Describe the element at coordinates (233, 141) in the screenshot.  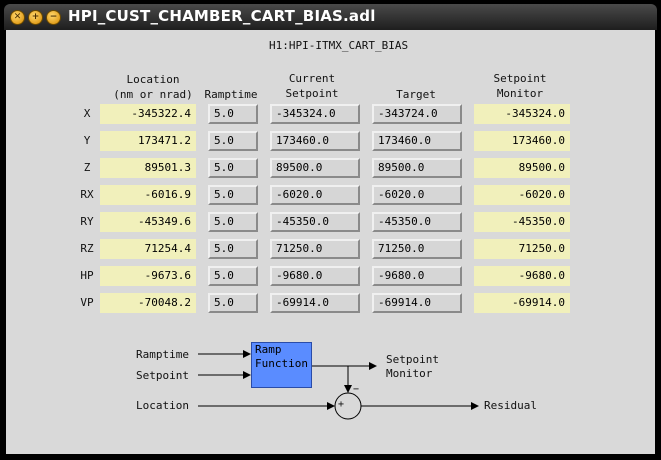
I see `ramptime-entry-y: 5.0` at that location.